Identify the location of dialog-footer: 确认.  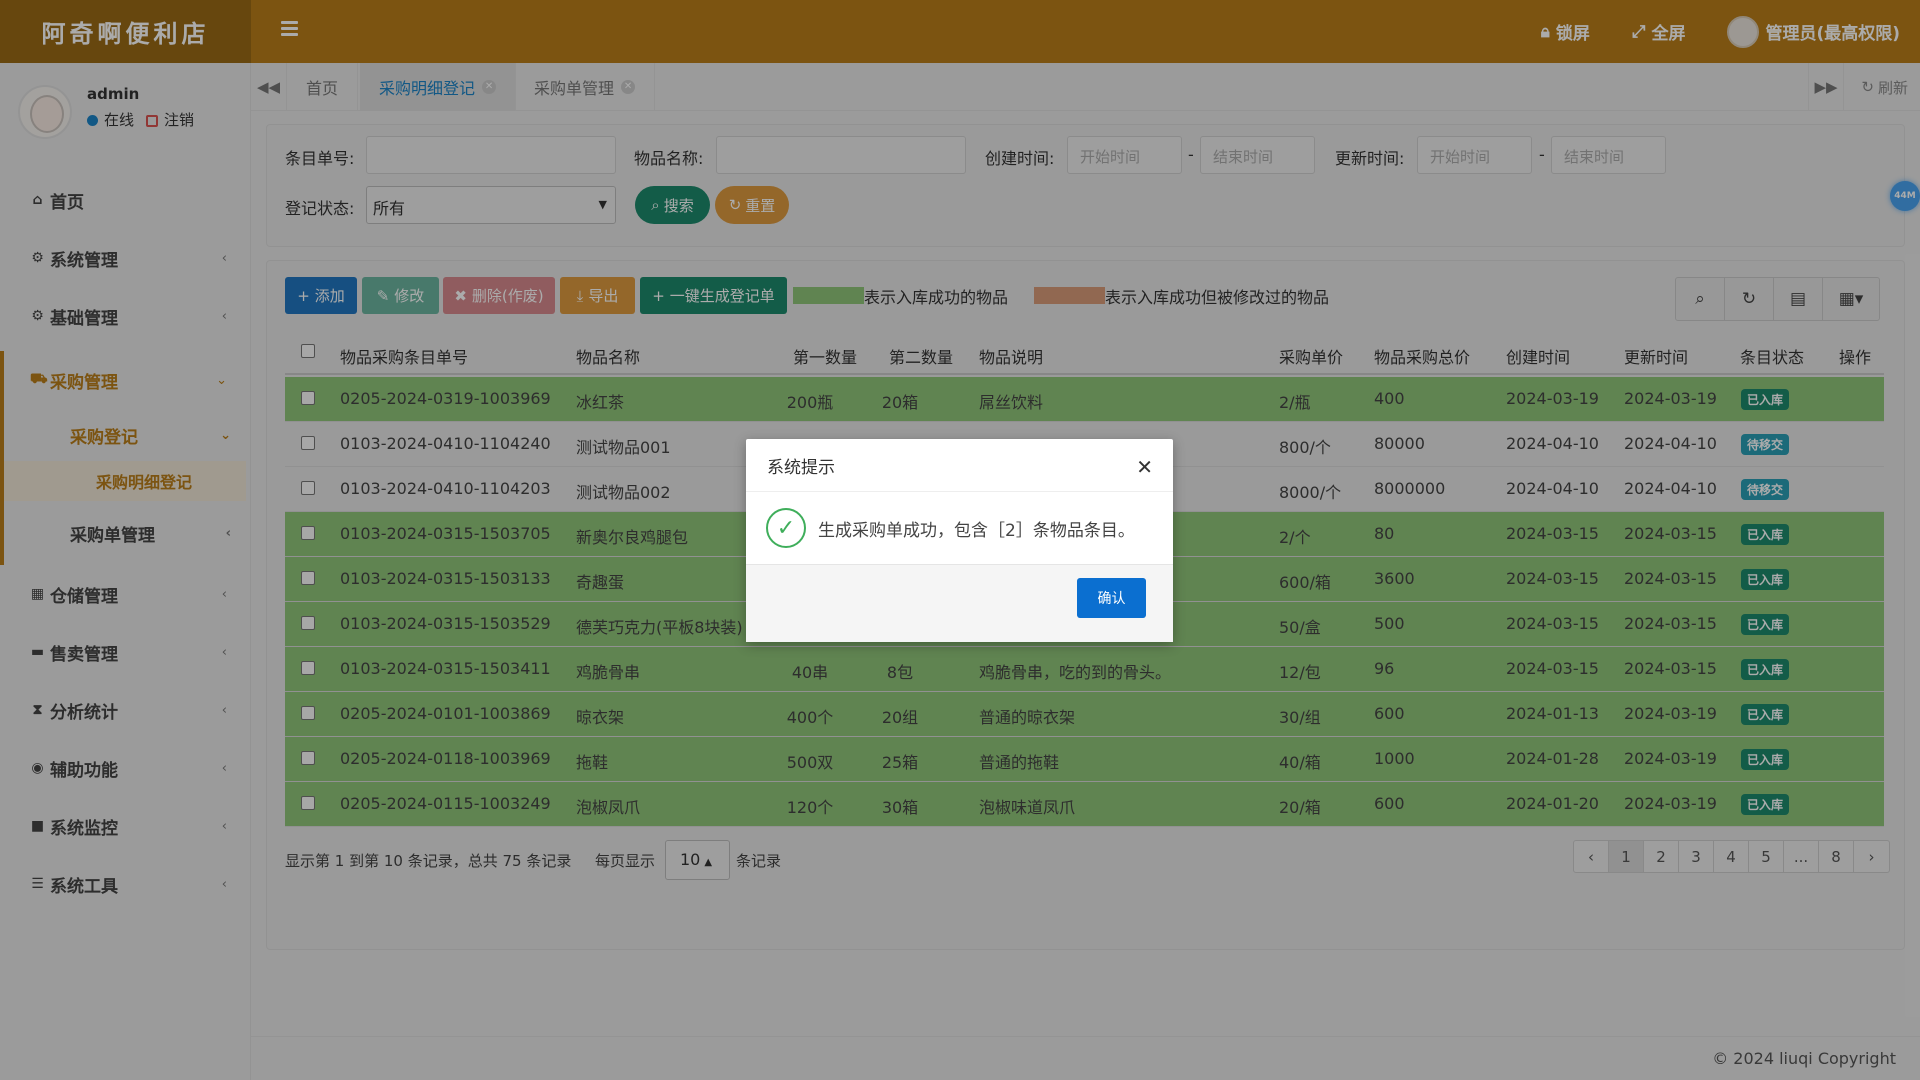
(959, 603).